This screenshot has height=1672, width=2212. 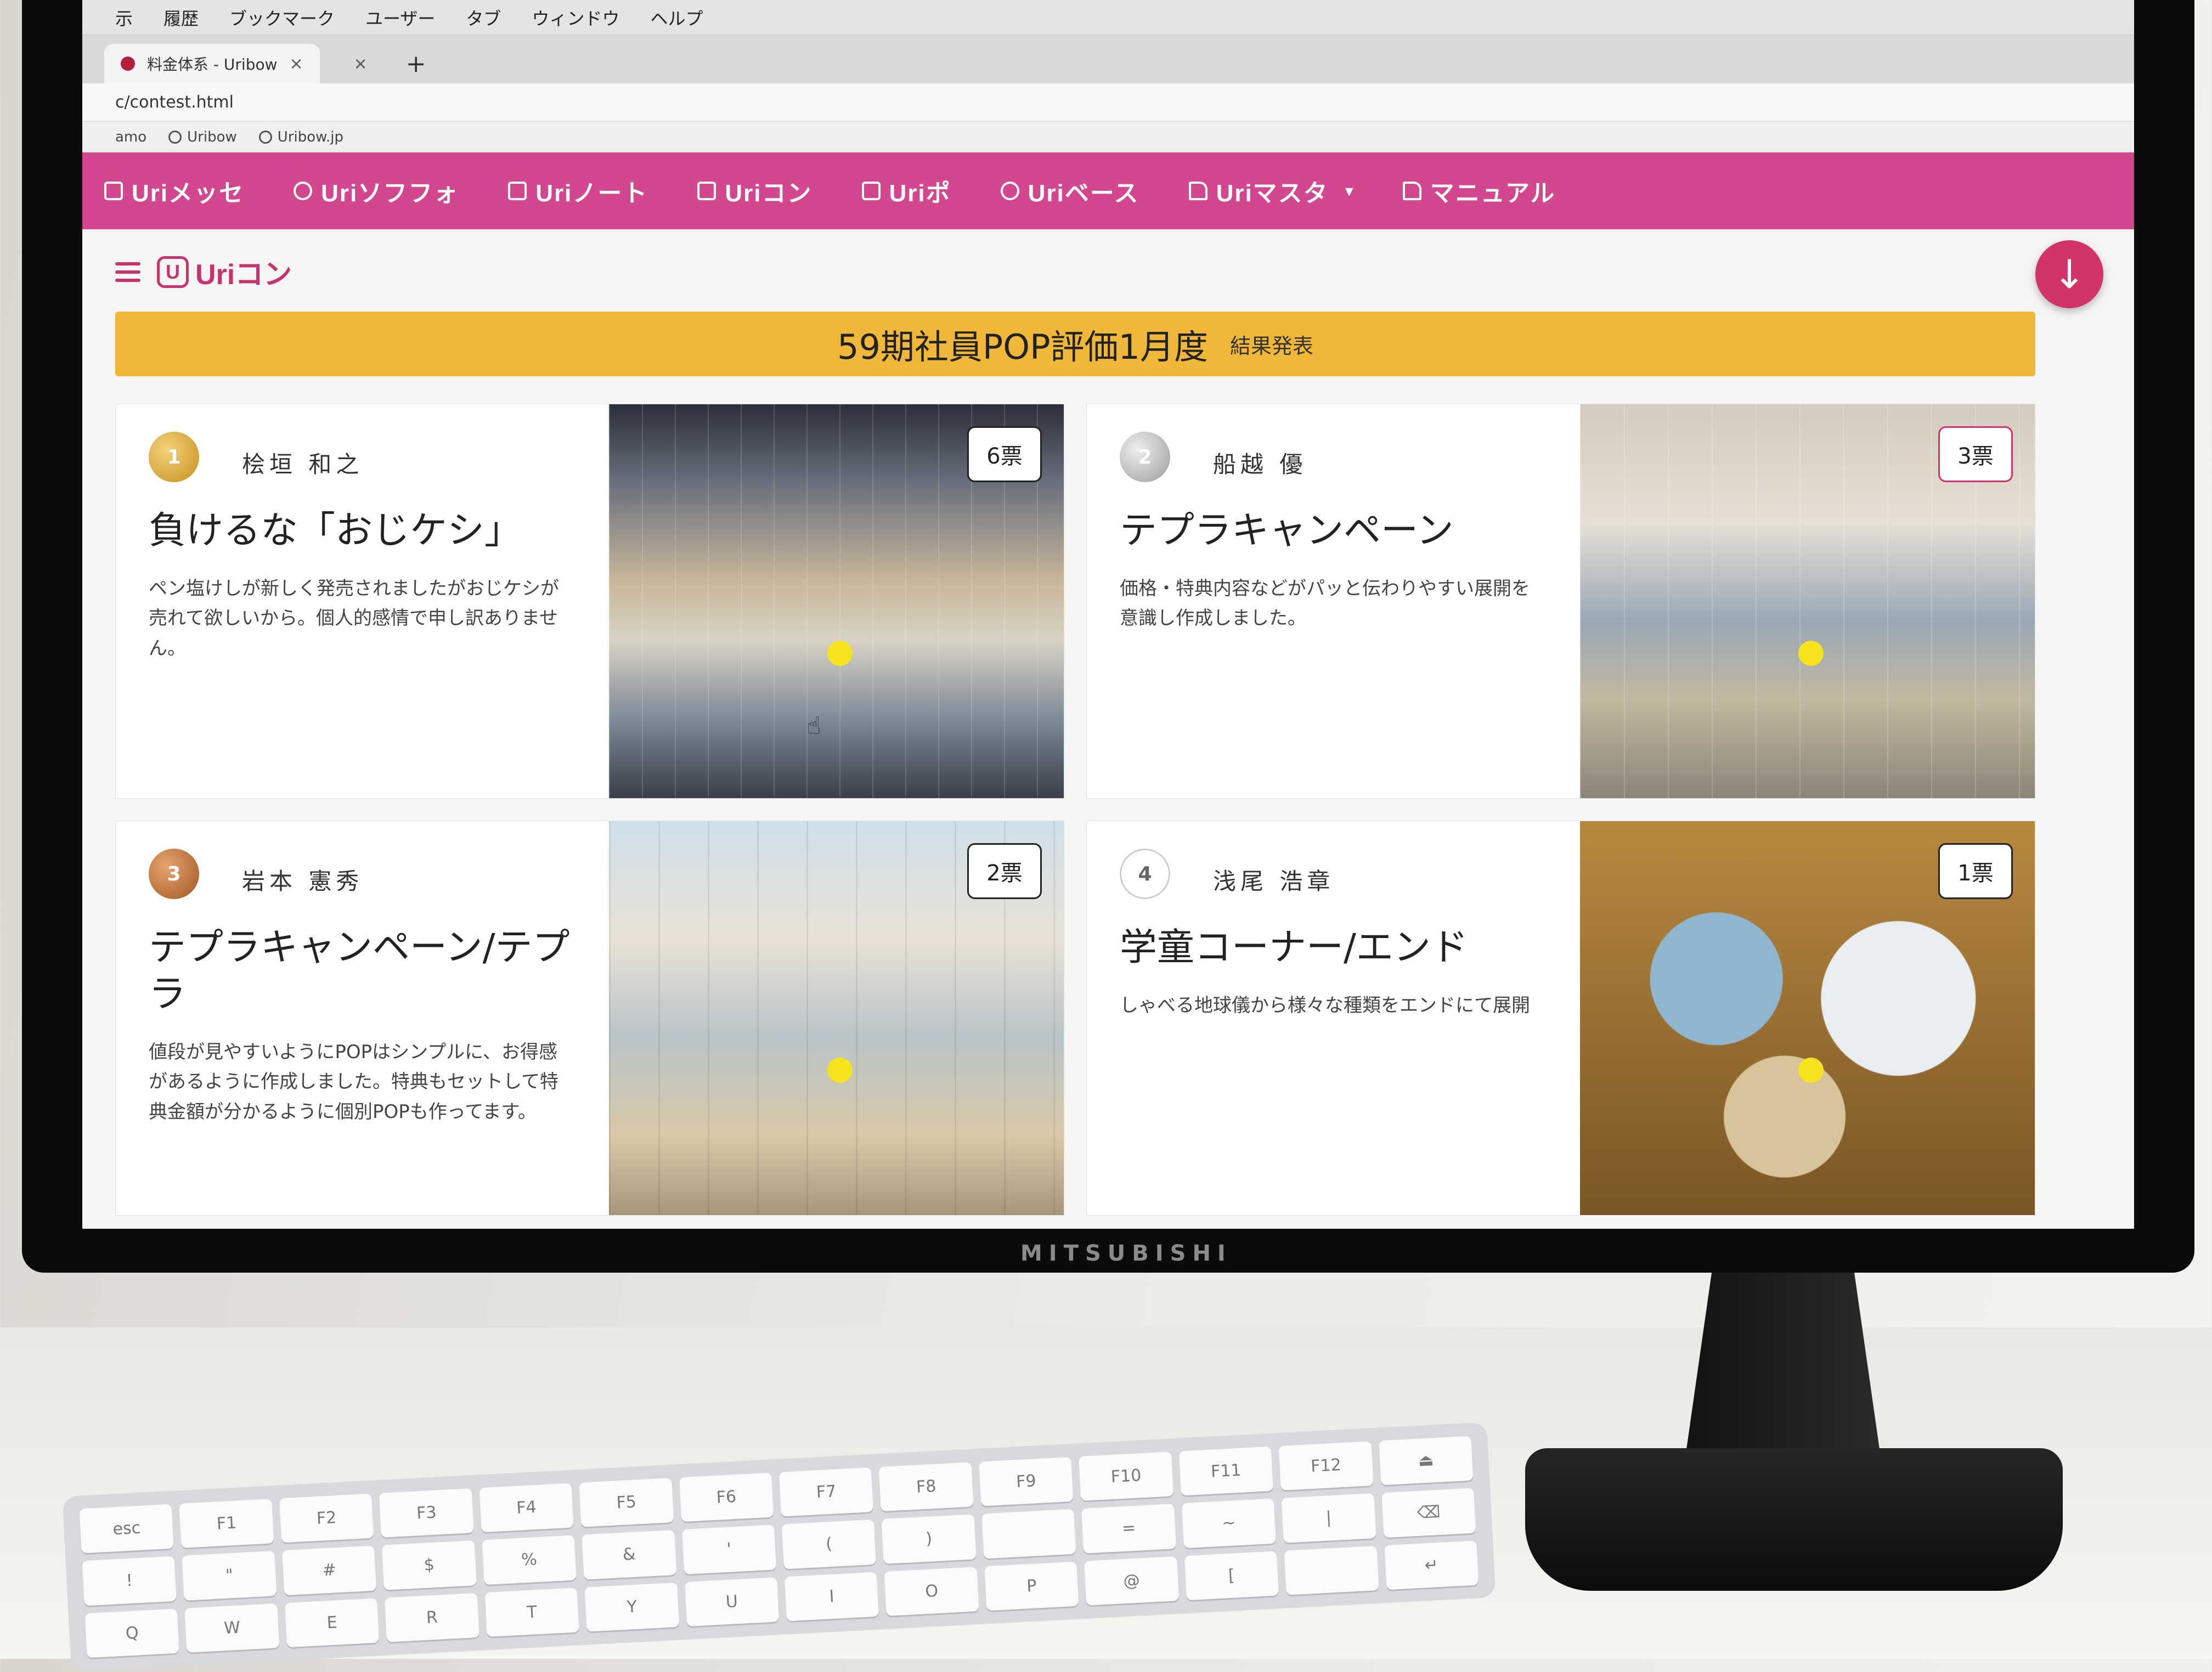 What do you see at coordinates (2069, 274) in the screenshot?
I see `scroll-down-button: ↓` at bounding box center [2069, 274].